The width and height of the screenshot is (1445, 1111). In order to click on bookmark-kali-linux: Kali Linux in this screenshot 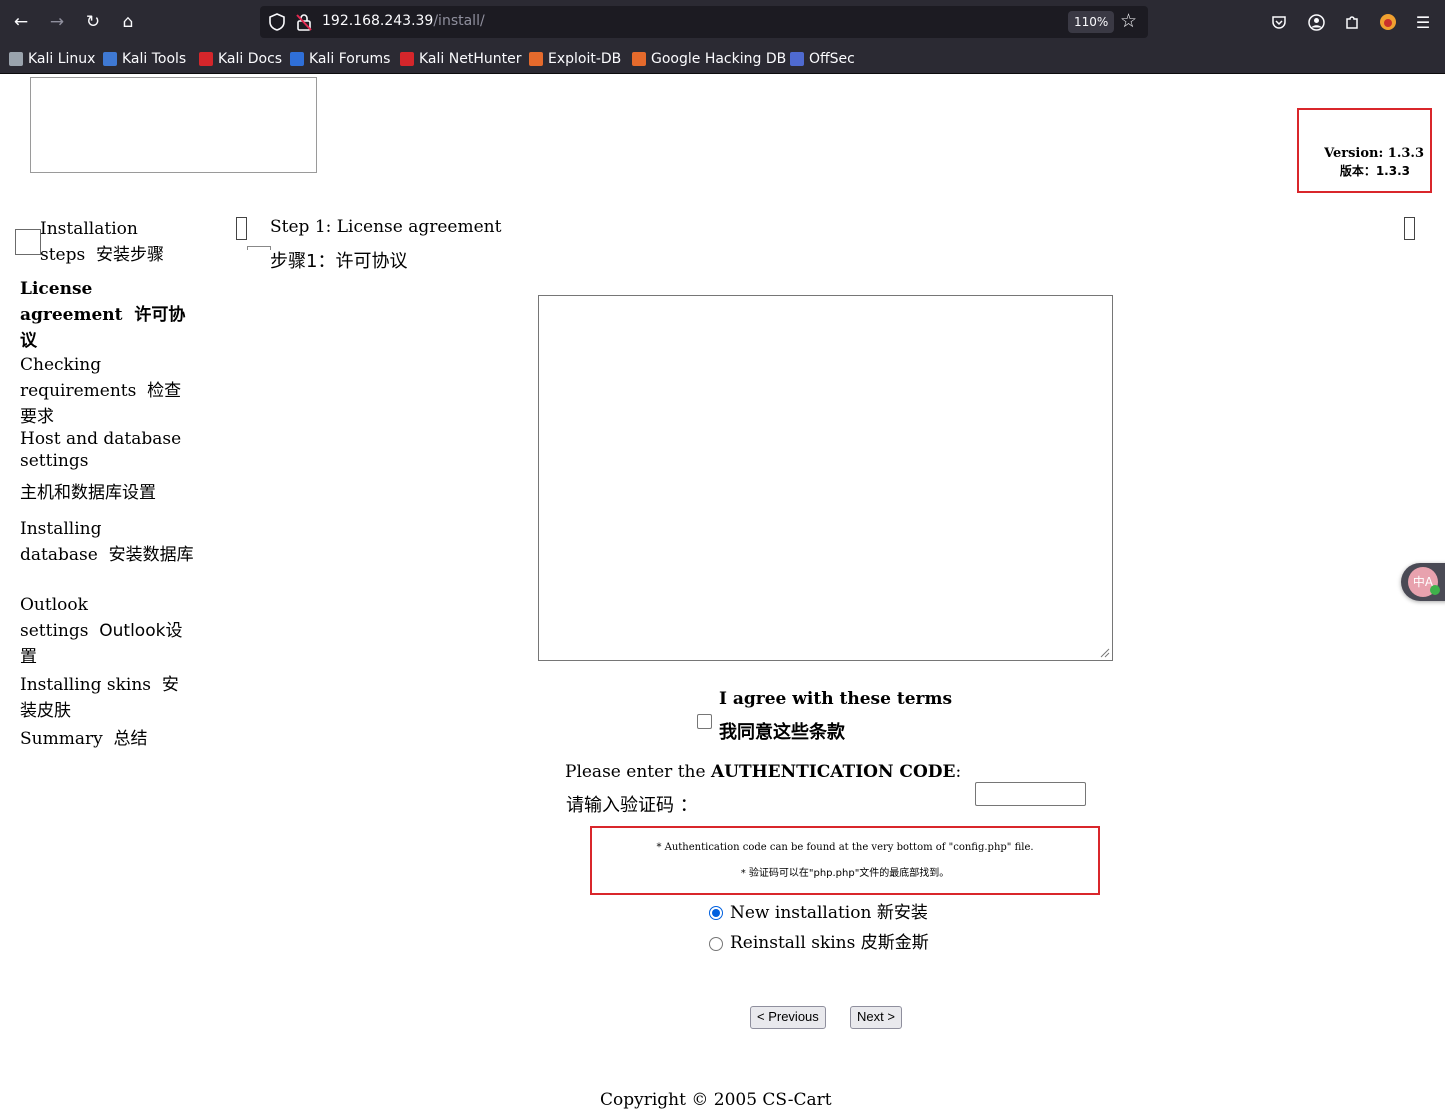, I will do `click(52, 59)`.